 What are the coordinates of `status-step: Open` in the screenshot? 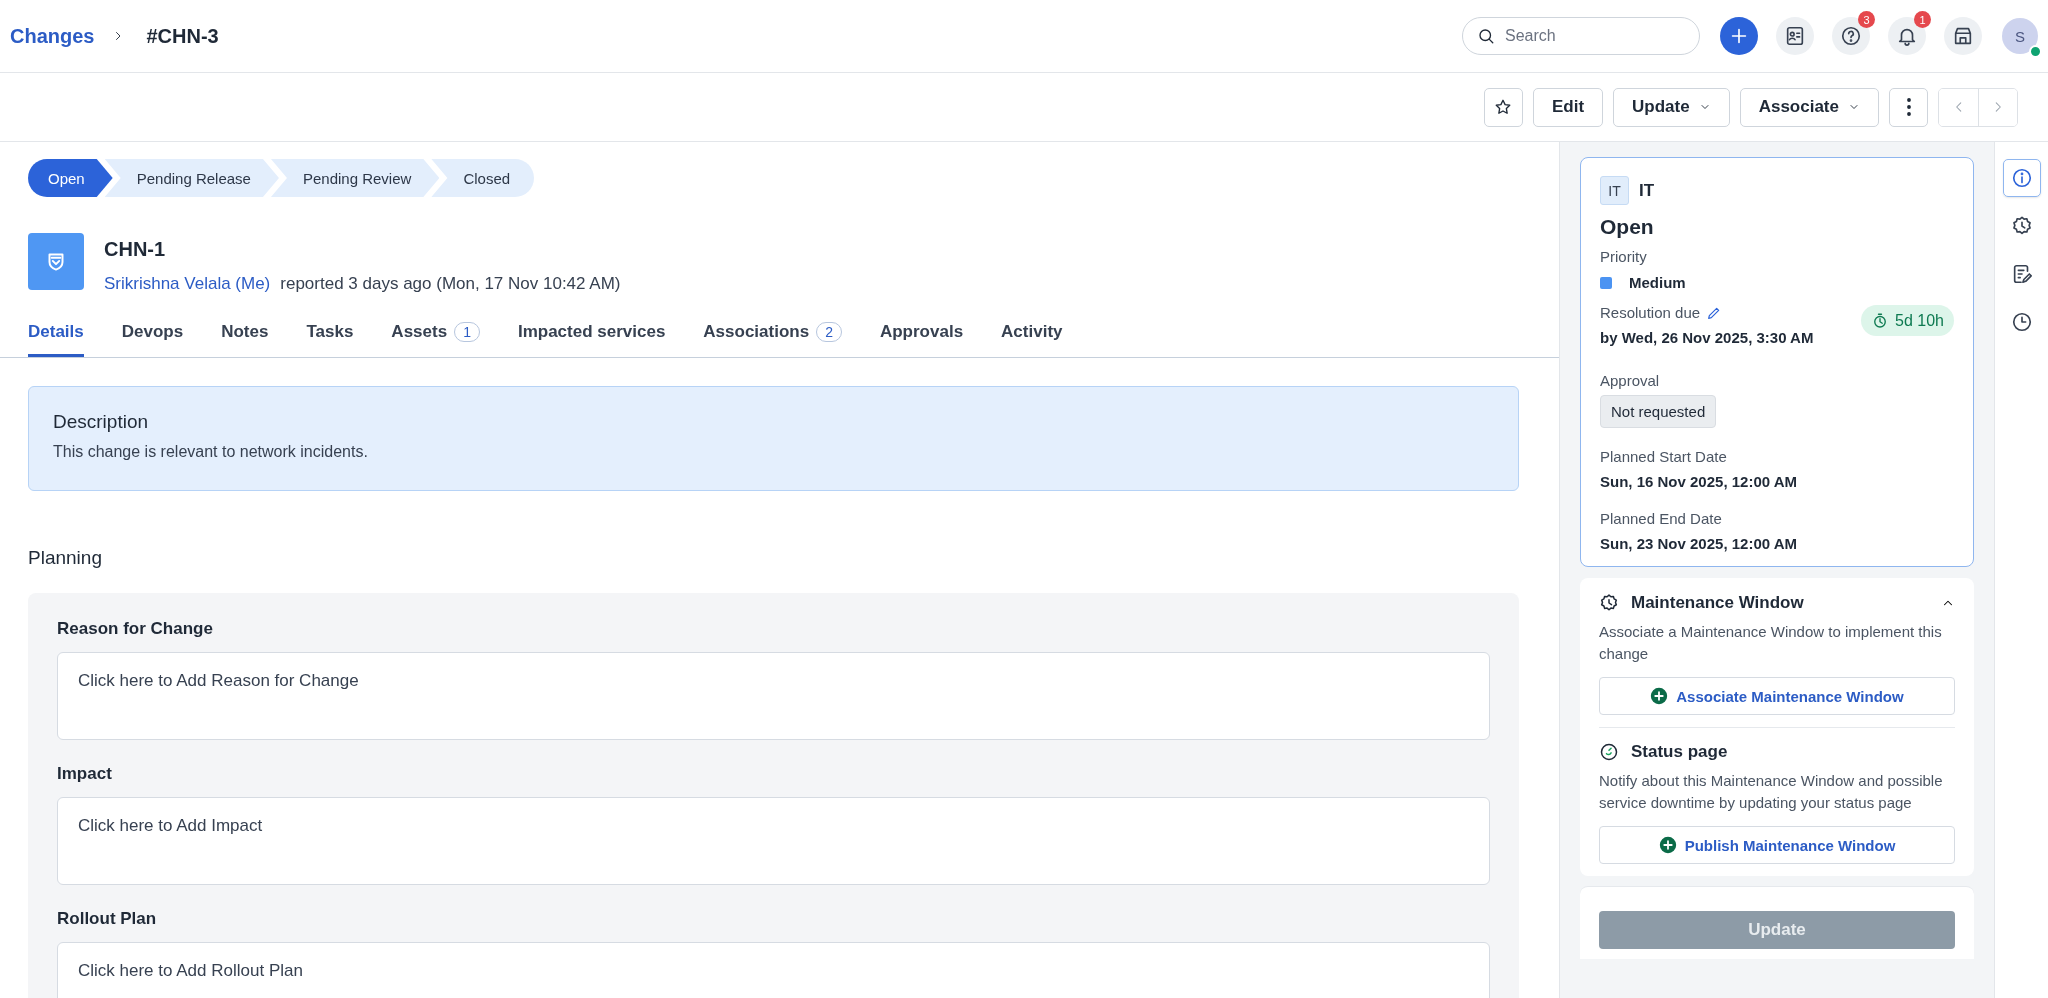 It's located at (70, 178).